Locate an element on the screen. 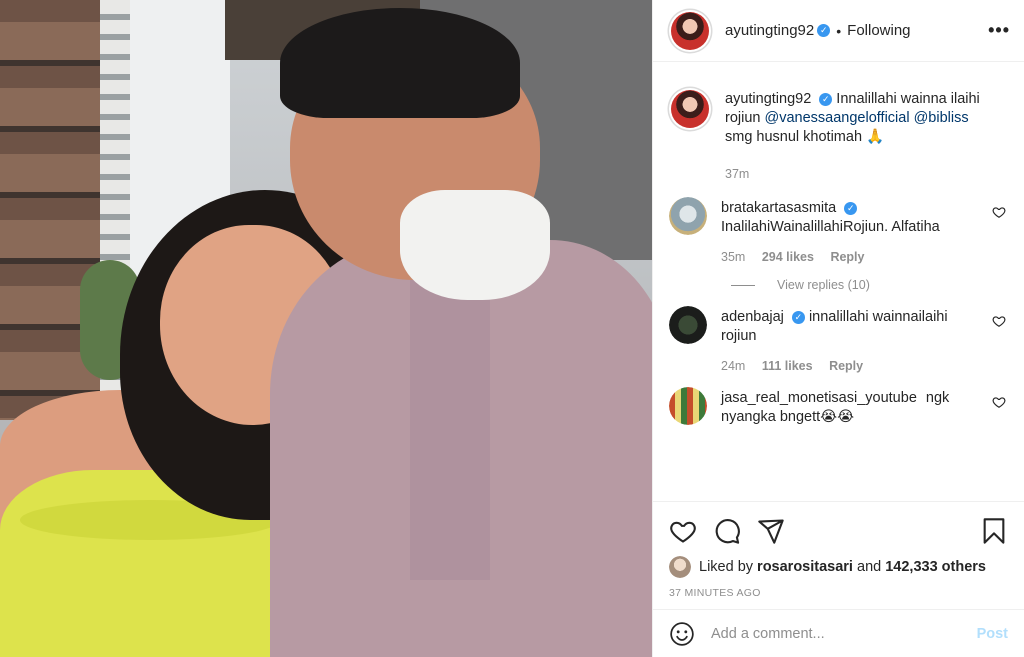 The image size is (1024, 657). author-avatar is located at coordinates (690, 30).